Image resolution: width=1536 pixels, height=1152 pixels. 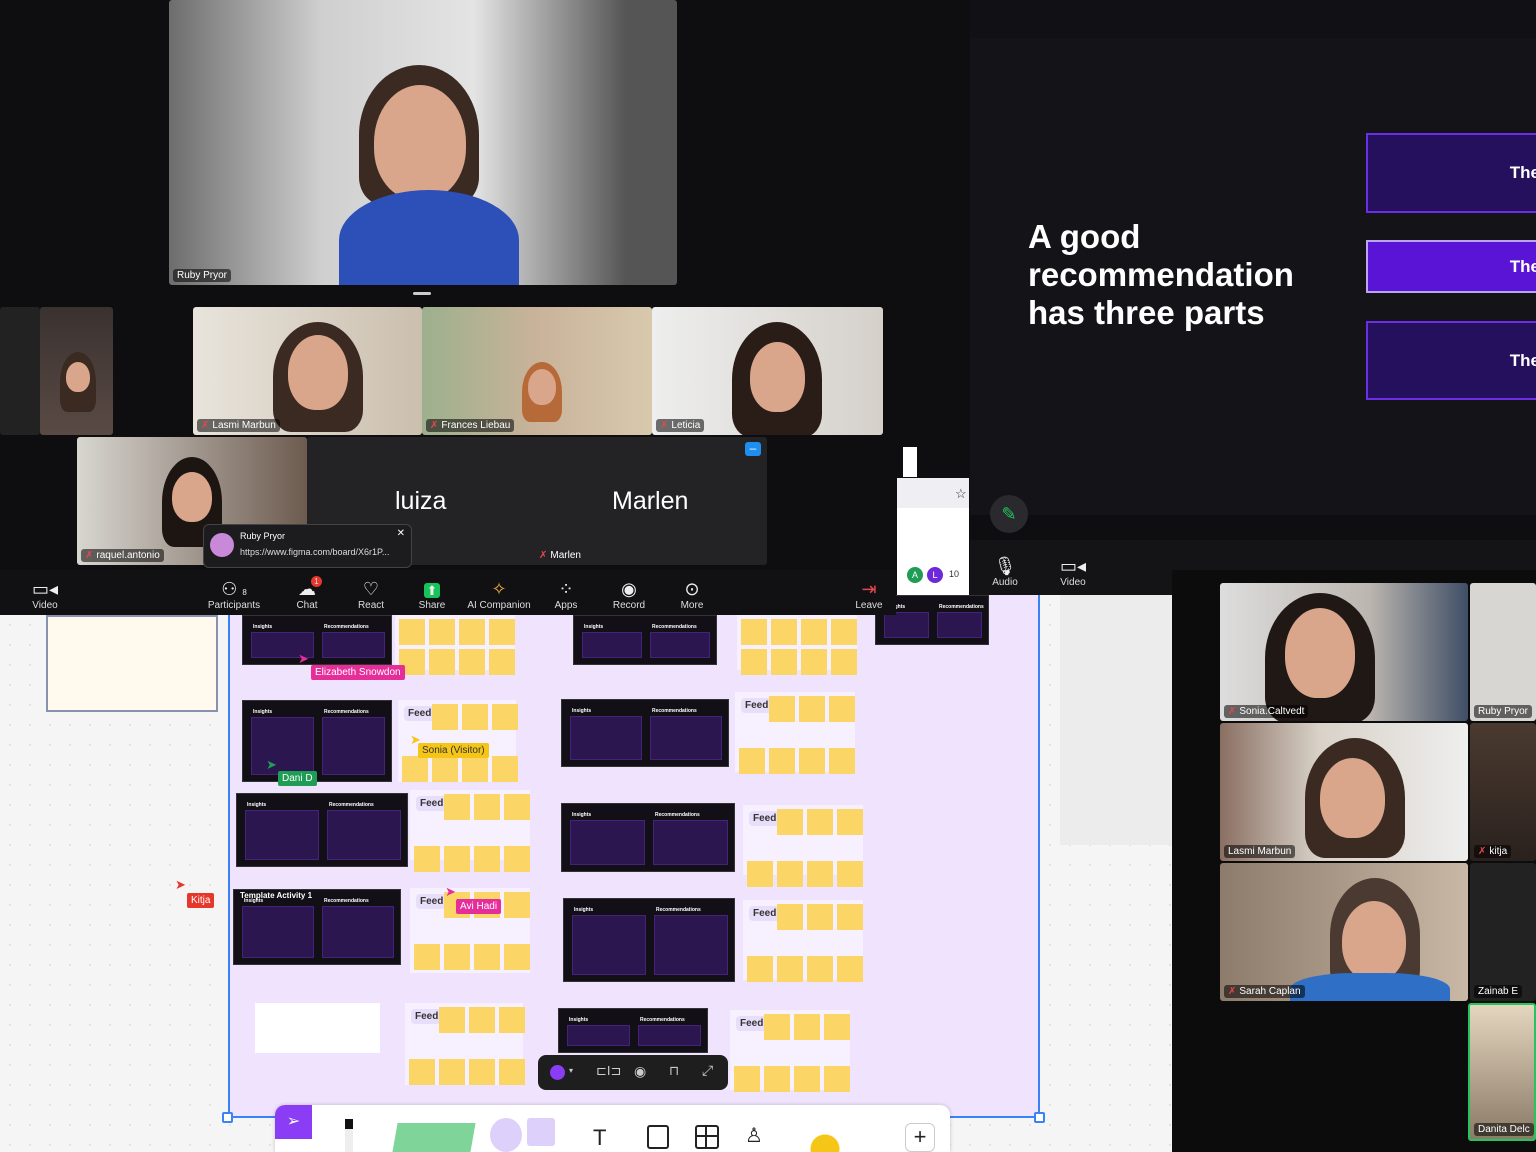 I want to click on star-icon: ☆, so click(x=961, y=494).